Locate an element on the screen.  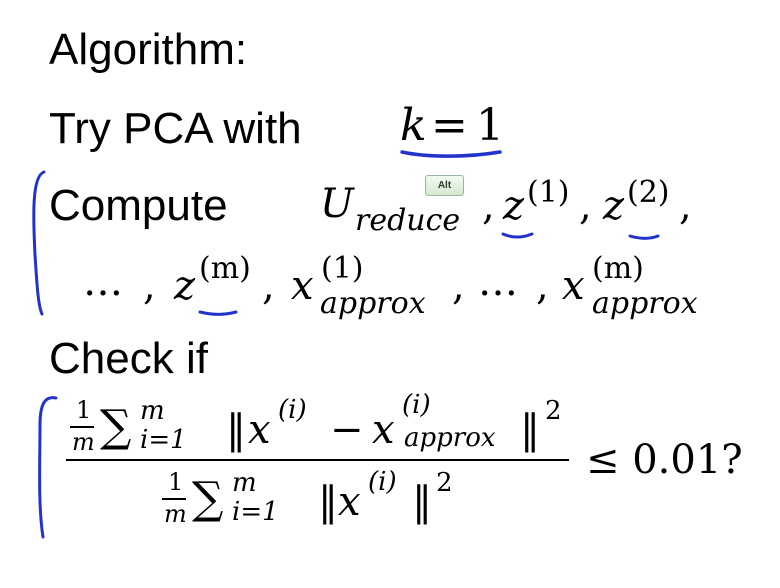
superscript-2: (2) is located at coordinates (648, 192).